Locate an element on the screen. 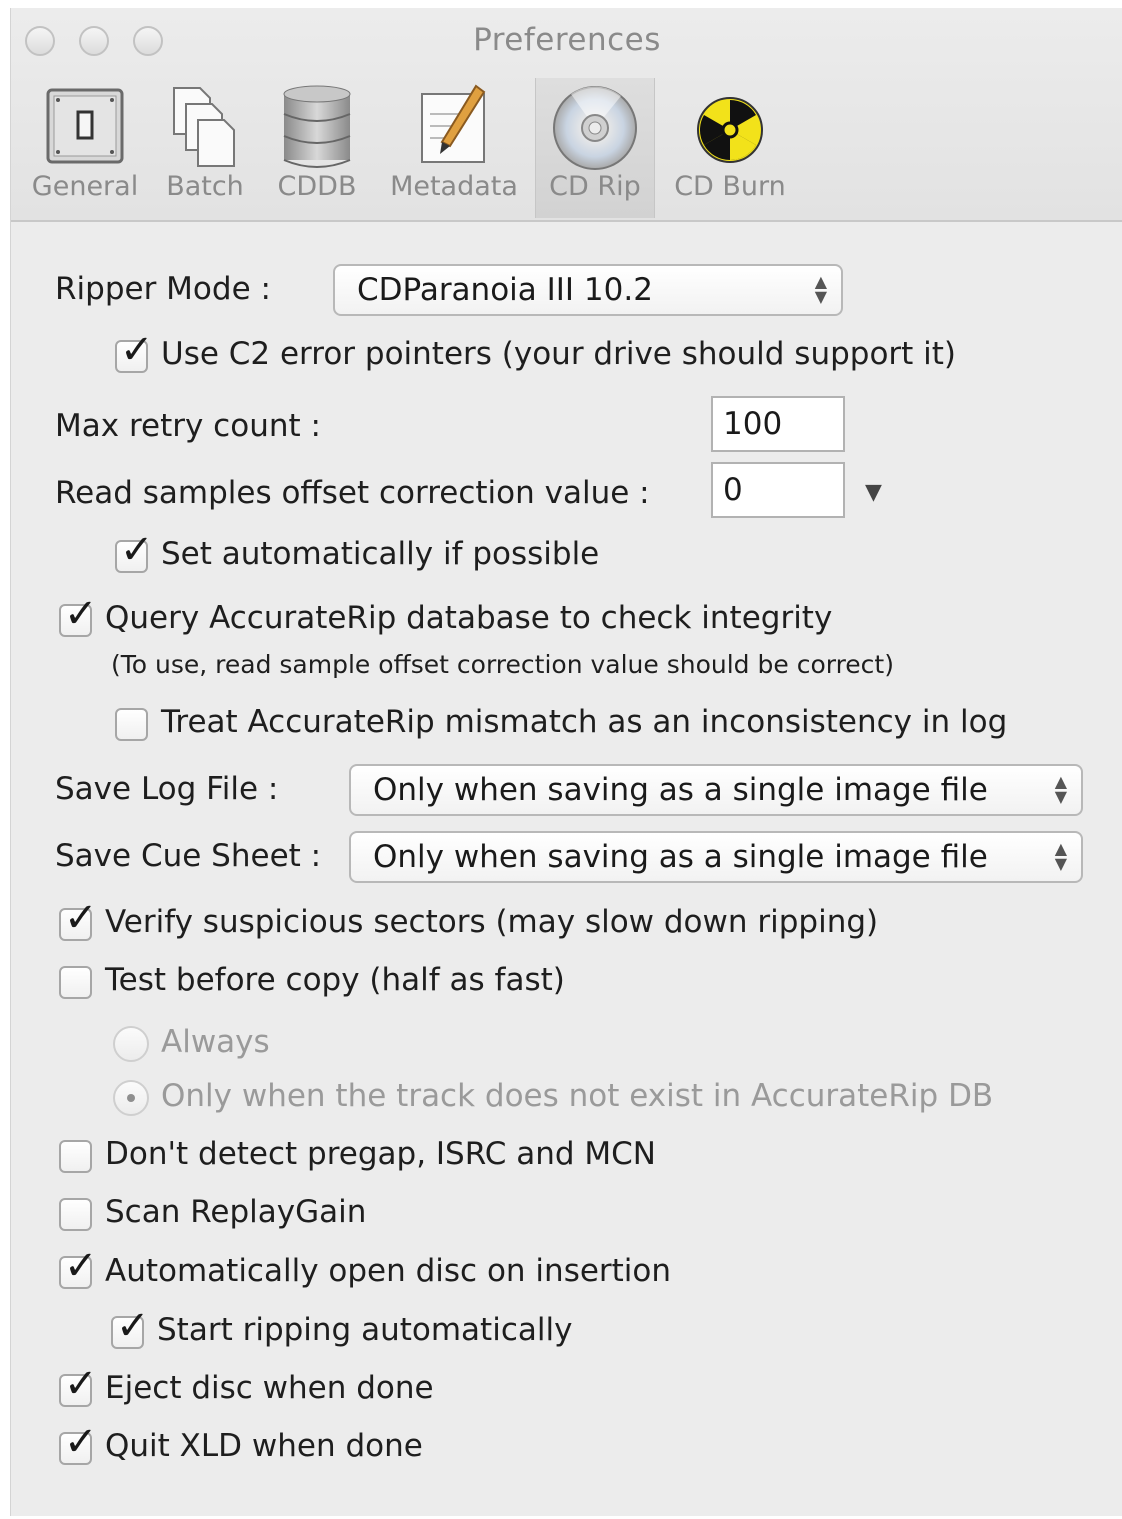 The image size is (1122, 1519). eject-checkbox: ✓ is located at coordinates (78, 1385).